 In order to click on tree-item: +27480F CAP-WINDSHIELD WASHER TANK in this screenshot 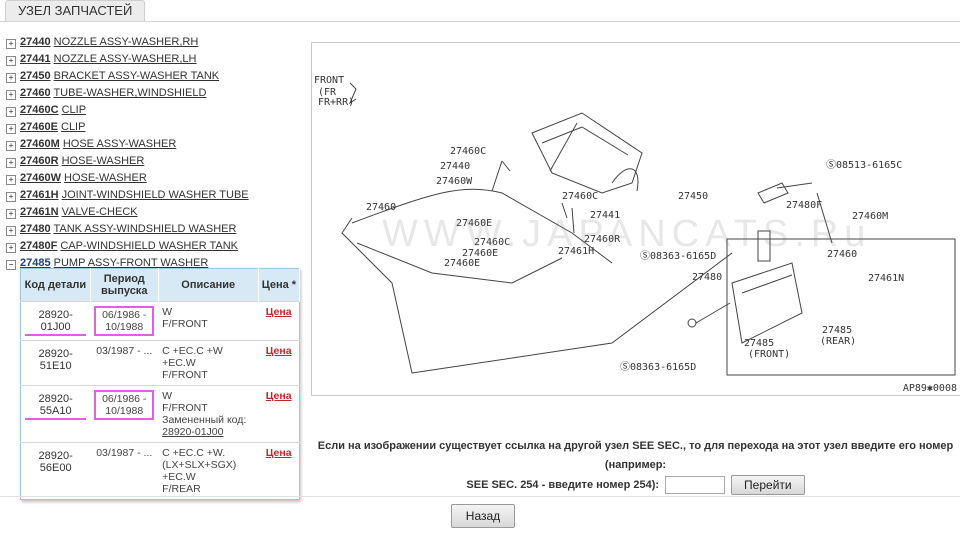, I will do `click(156, 246)`.